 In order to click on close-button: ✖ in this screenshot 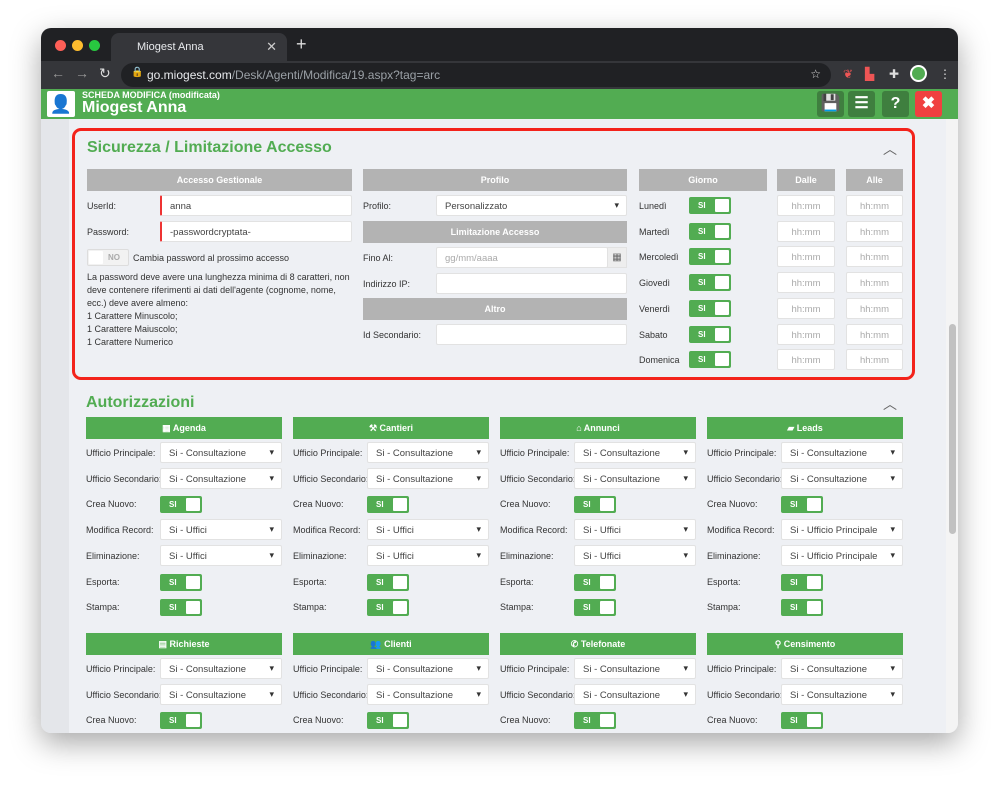, I will do `click(928, 104)`.